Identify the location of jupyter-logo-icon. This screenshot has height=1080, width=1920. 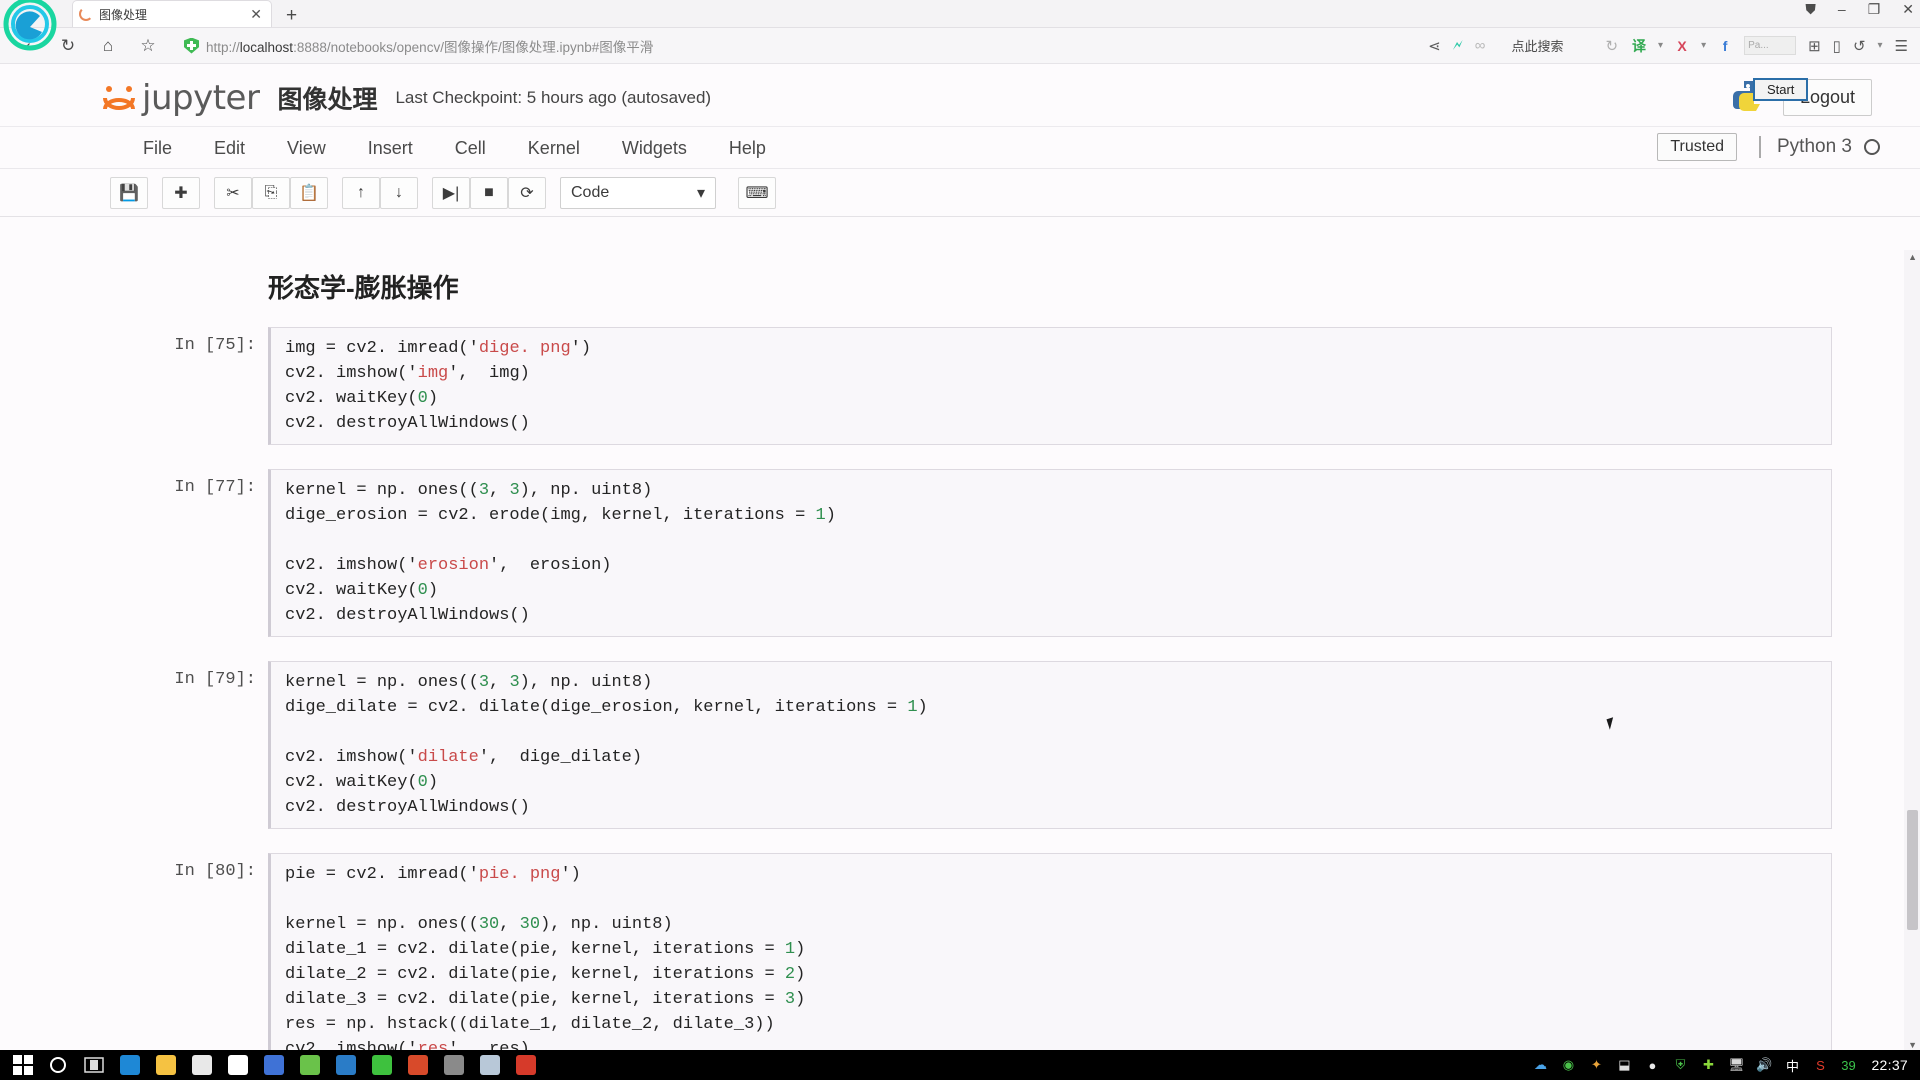
(119, 98).